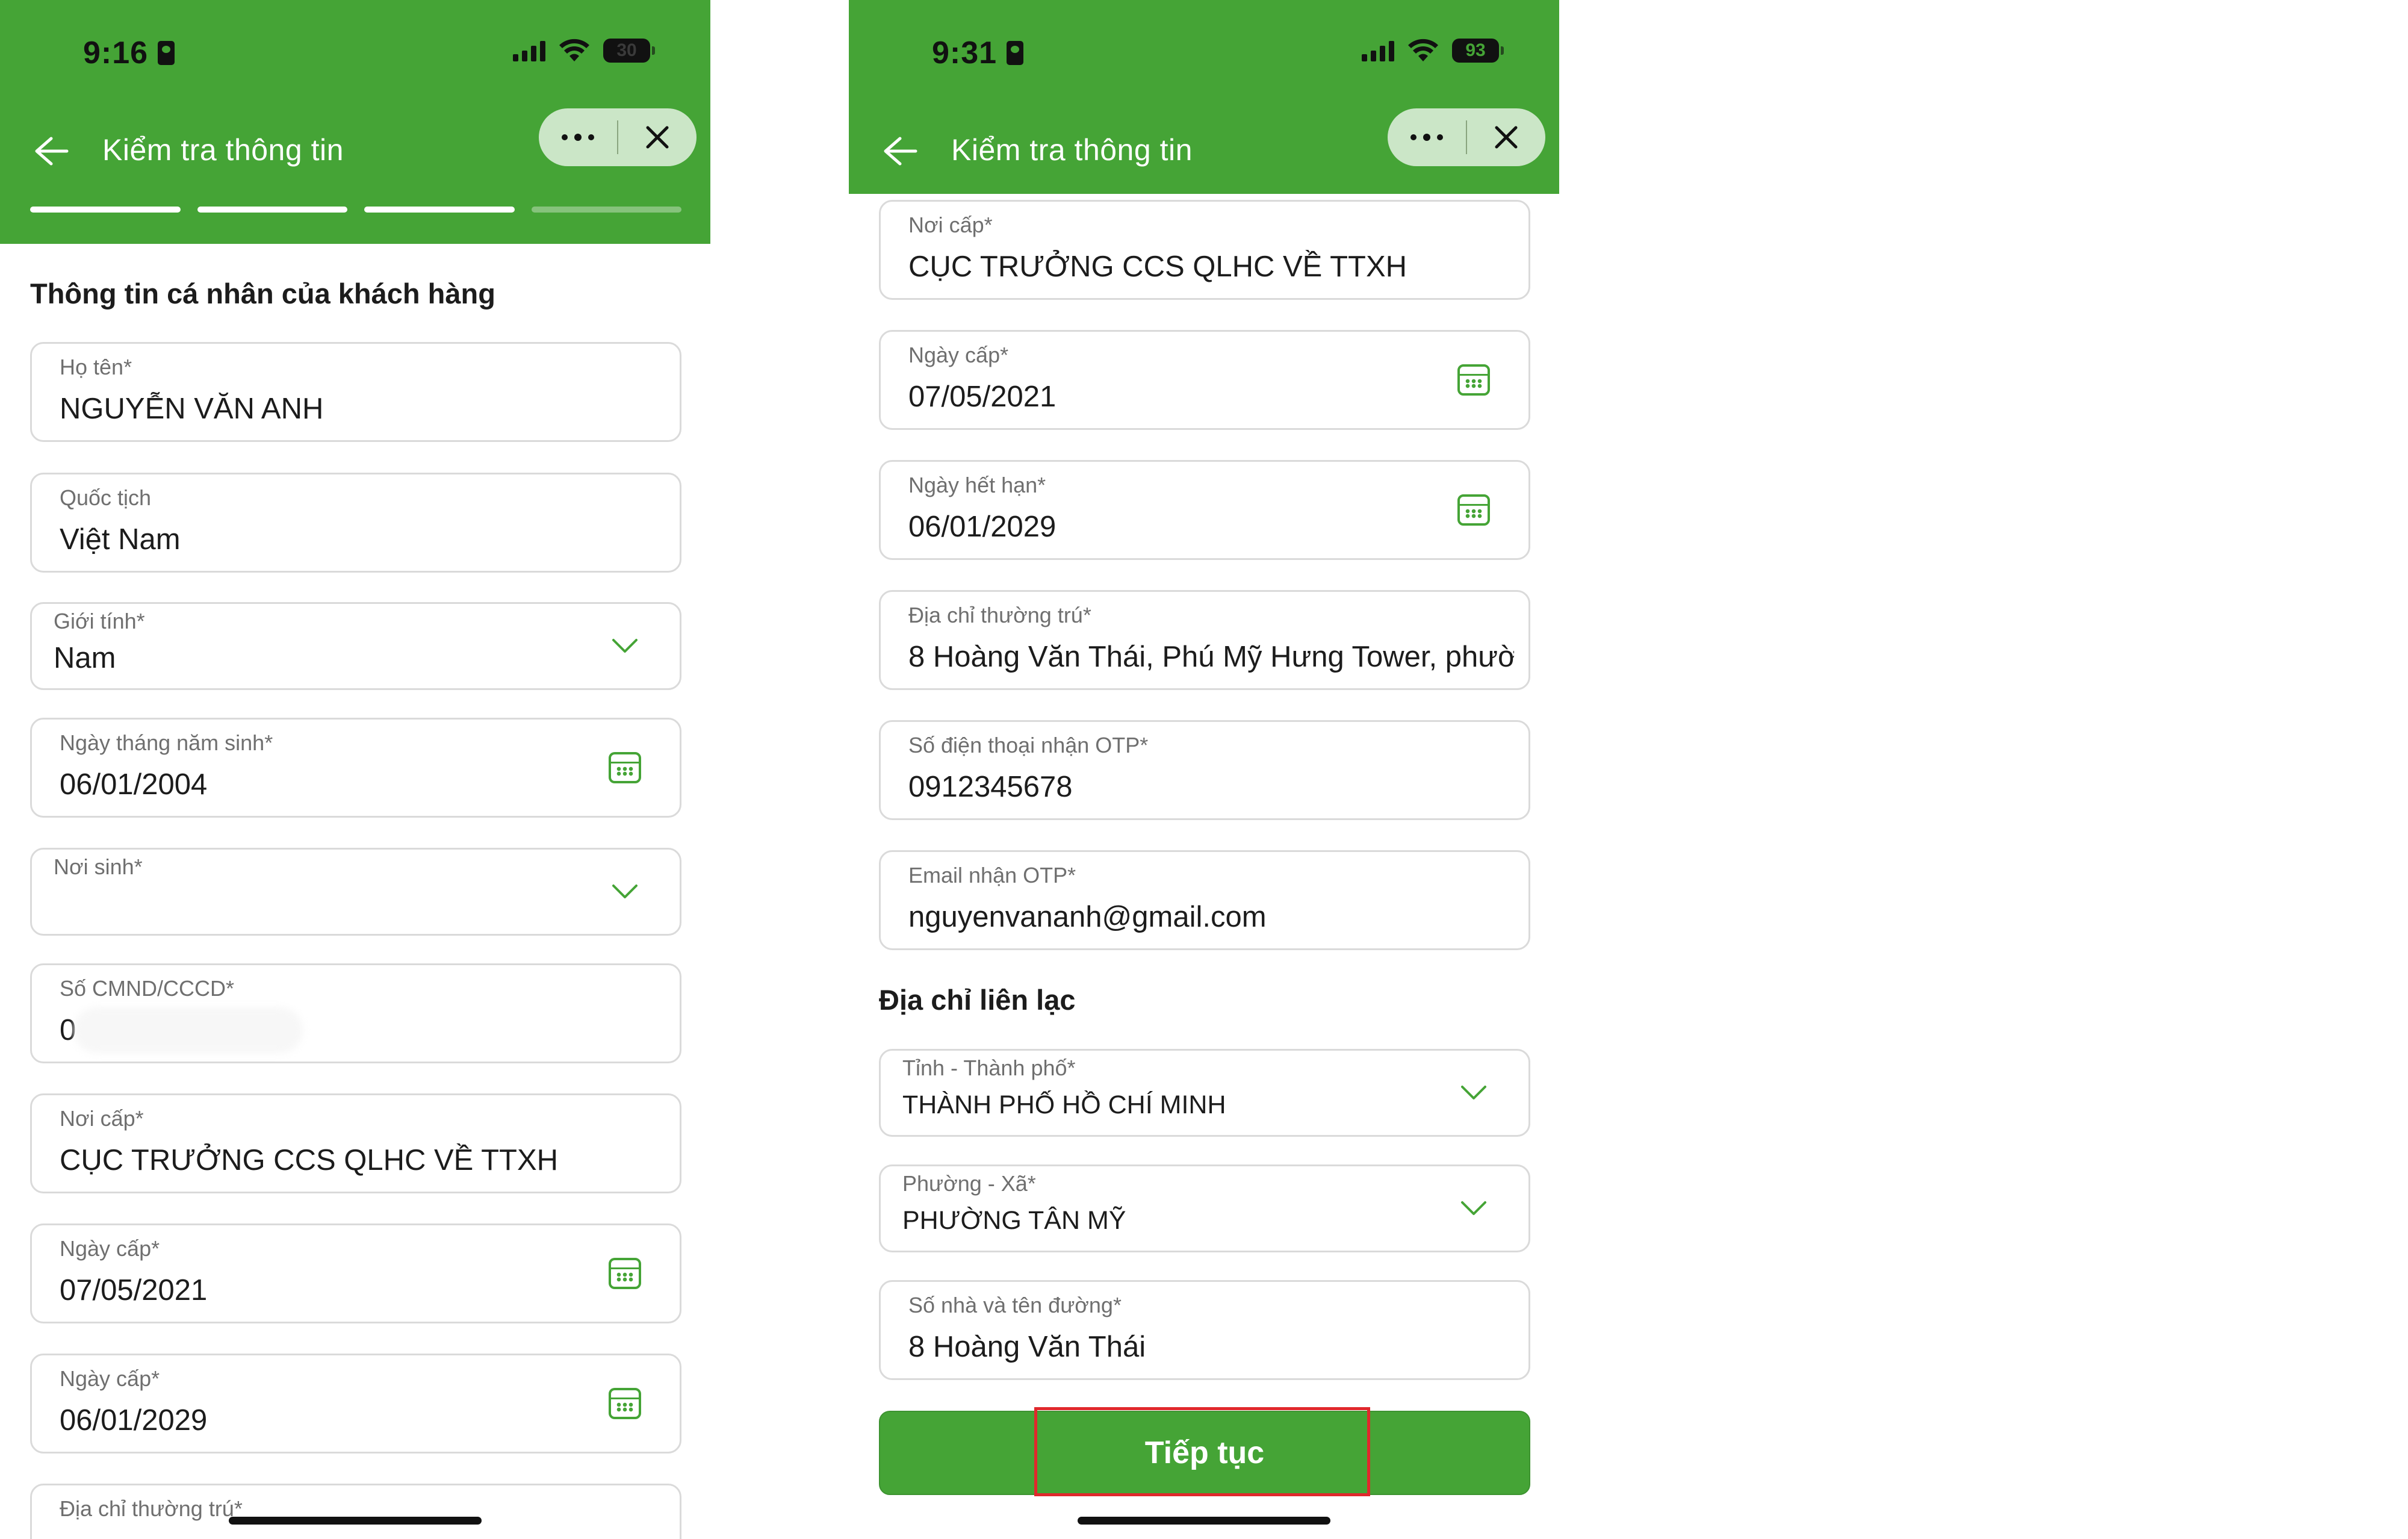  I want to click on status-time: 9:16, so click(129, 53).